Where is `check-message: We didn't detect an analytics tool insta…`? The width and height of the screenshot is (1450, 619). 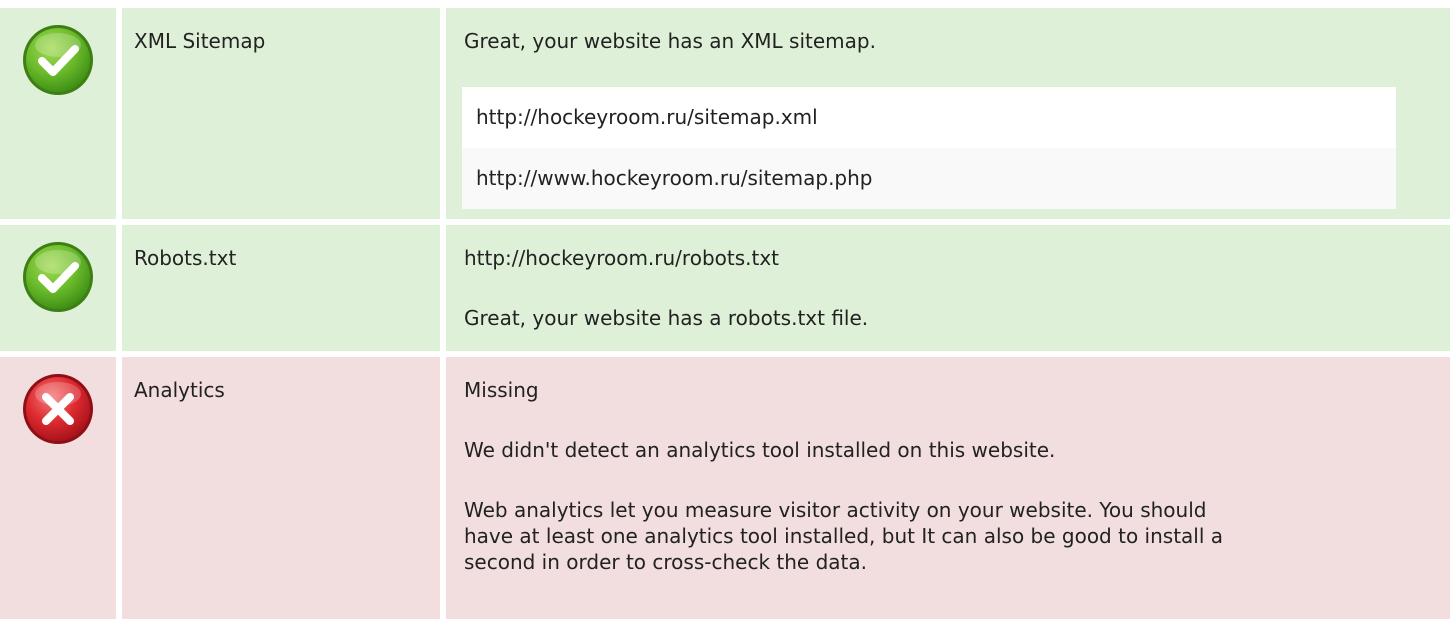
check-message: We didn't detect an analytics tool insta… is located at coordinates (760, 450).